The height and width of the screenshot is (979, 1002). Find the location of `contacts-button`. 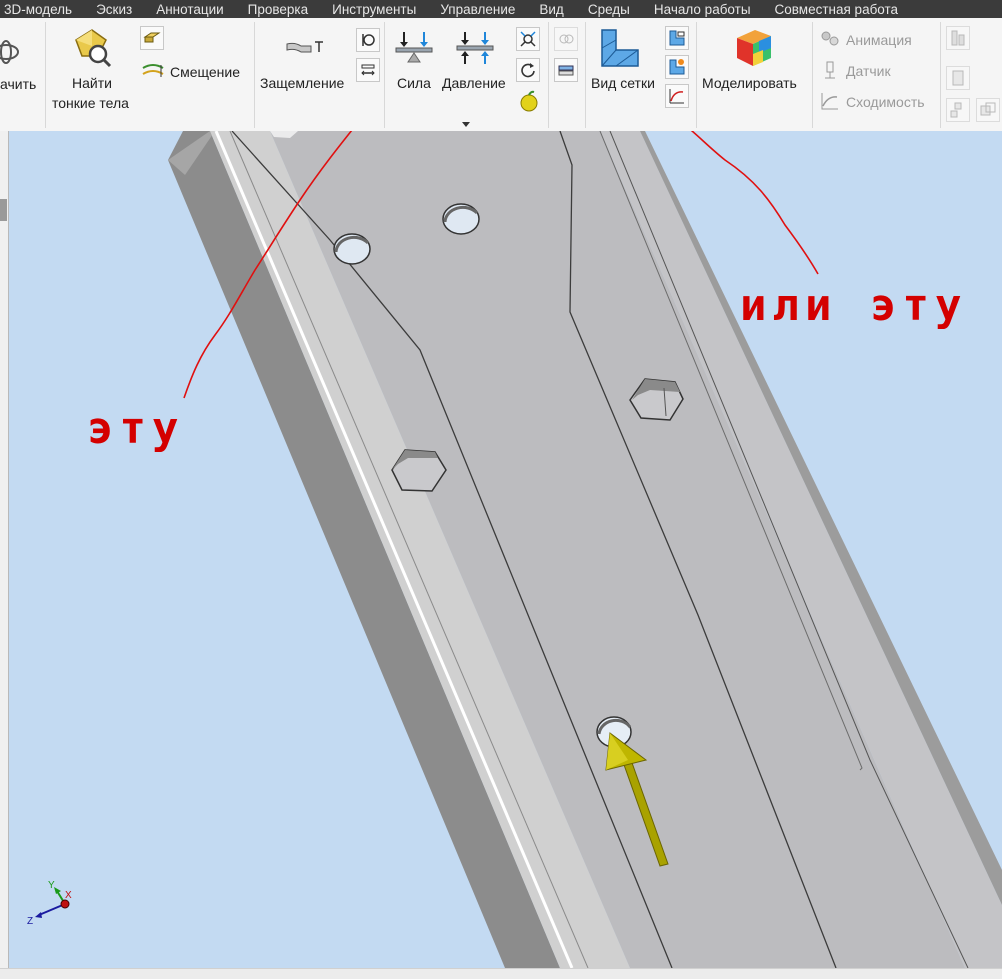

contacts-button is located at coordinates (566, 39).